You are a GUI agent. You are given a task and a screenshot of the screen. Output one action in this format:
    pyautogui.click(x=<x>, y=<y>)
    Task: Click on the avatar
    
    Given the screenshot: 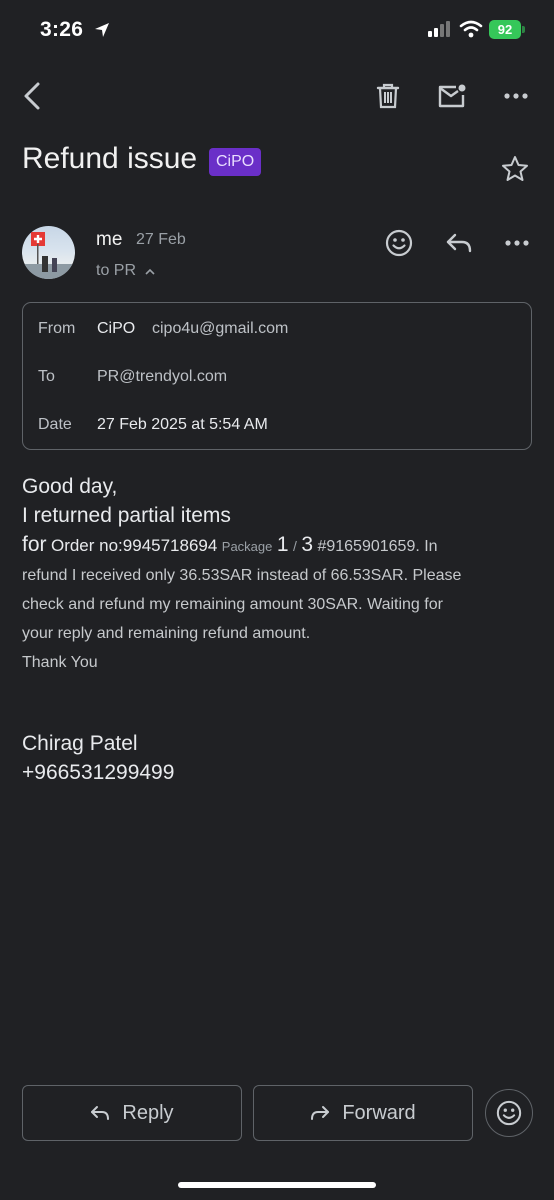 What is the action you would take?
    pyautogui.click(x=48, y=252)
    